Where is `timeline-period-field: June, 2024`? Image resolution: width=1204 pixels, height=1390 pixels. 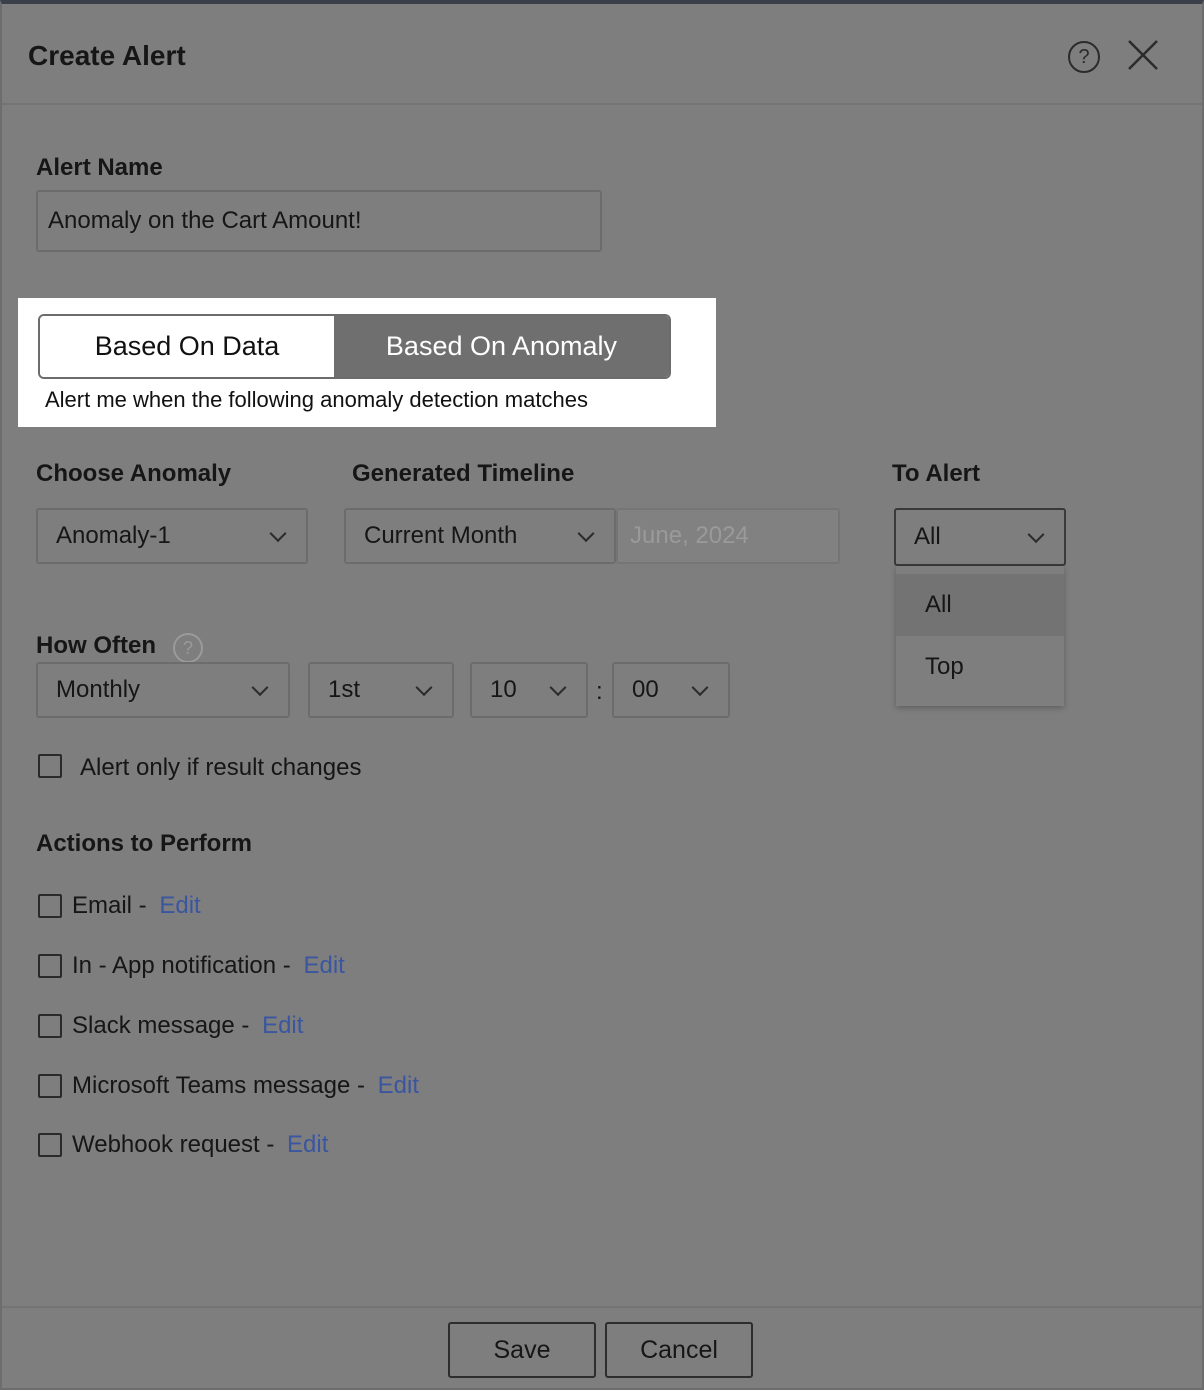 timeline-period-field: June, 2024 is located at coordinates (728, 536).